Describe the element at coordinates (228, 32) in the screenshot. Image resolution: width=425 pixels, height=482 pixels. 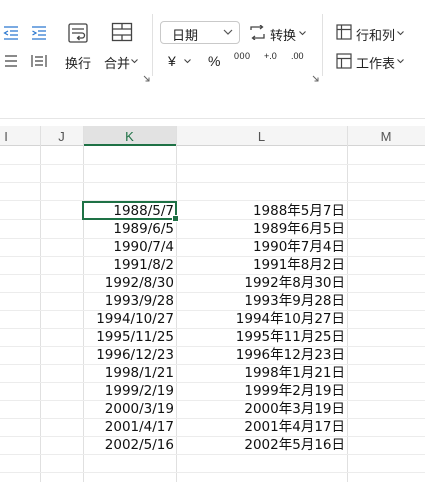
I see `chevron-down-icon` at that location.